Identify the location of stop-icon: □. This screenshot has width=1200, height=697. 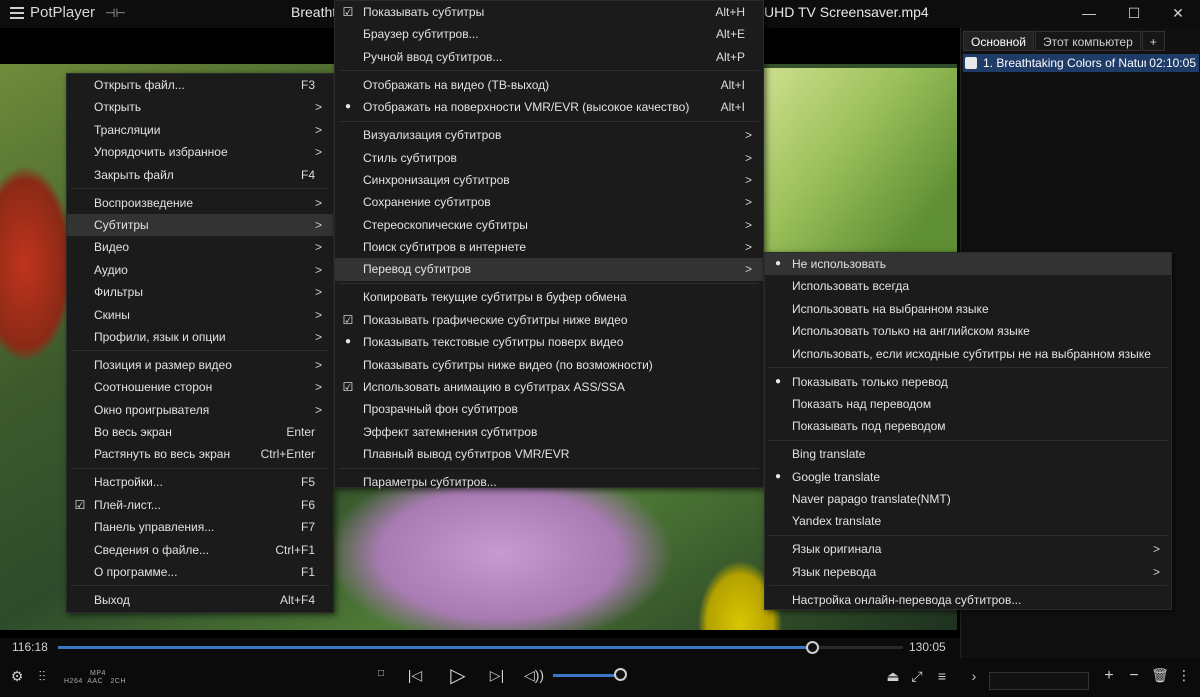
(381, 673).